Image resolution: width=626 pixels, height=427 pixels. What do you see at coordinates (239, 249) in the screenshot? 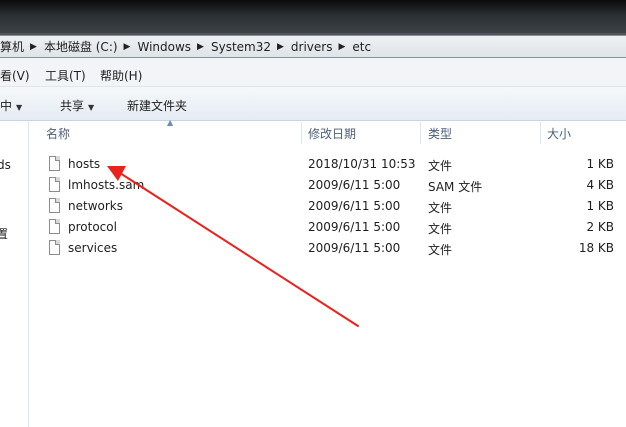
I see `annotation-arrow-line` at bounding box center [239, 249].